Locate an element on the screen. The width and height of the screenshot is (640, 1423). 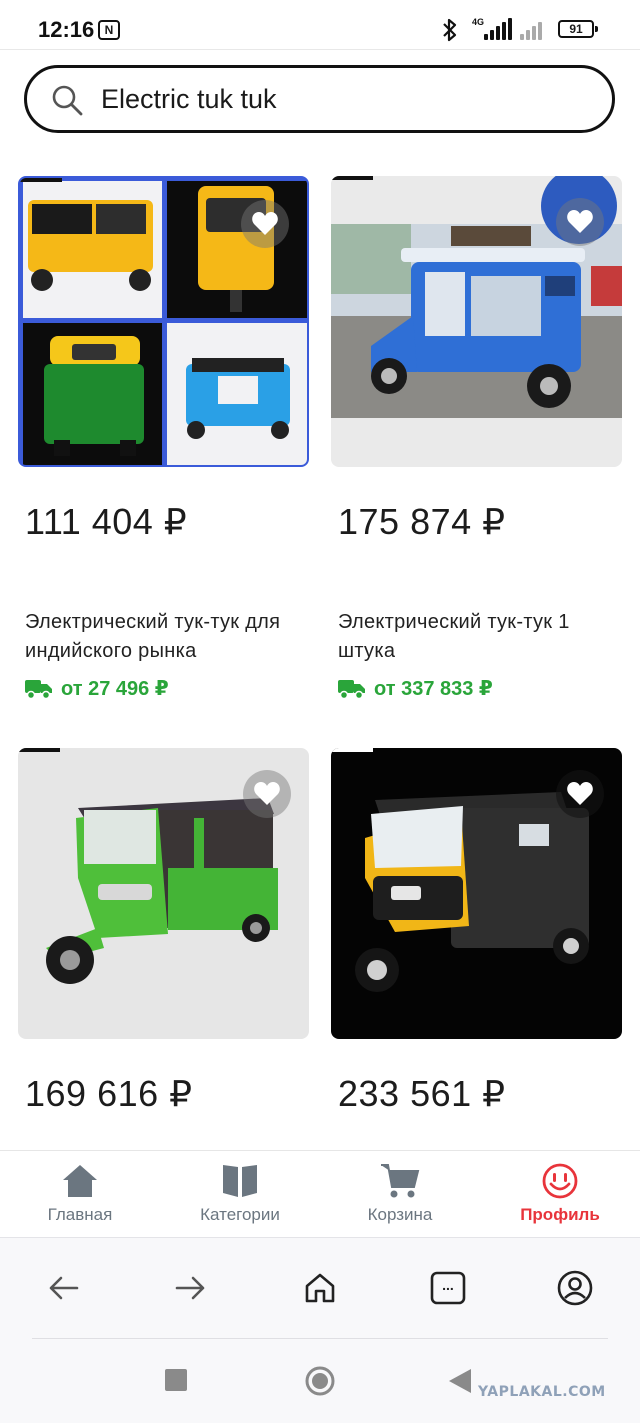
product-title: Электрический тук-тук 1 штука is located at coordinates (480, 637).